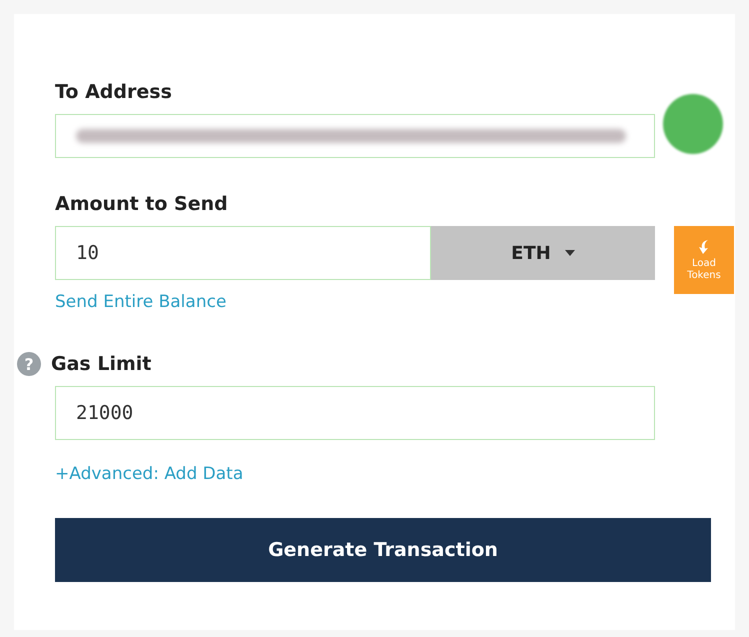 This screenshot has width=749, height=637. Describe the element at coordinates (141, 204) in the screenshot. I see `field-label: Amount to Send` at that location.